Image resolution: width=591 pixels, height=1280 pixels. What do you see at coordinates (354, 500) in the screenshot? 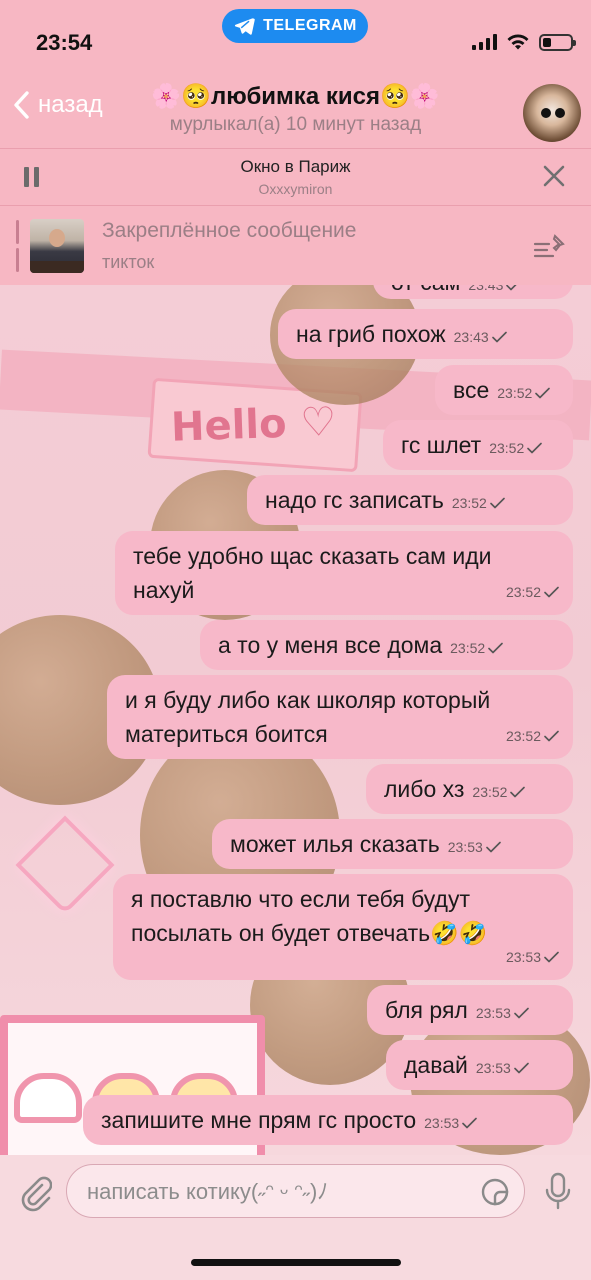
I see `message-text: надо гс записать` at bounding box center [354, 500].